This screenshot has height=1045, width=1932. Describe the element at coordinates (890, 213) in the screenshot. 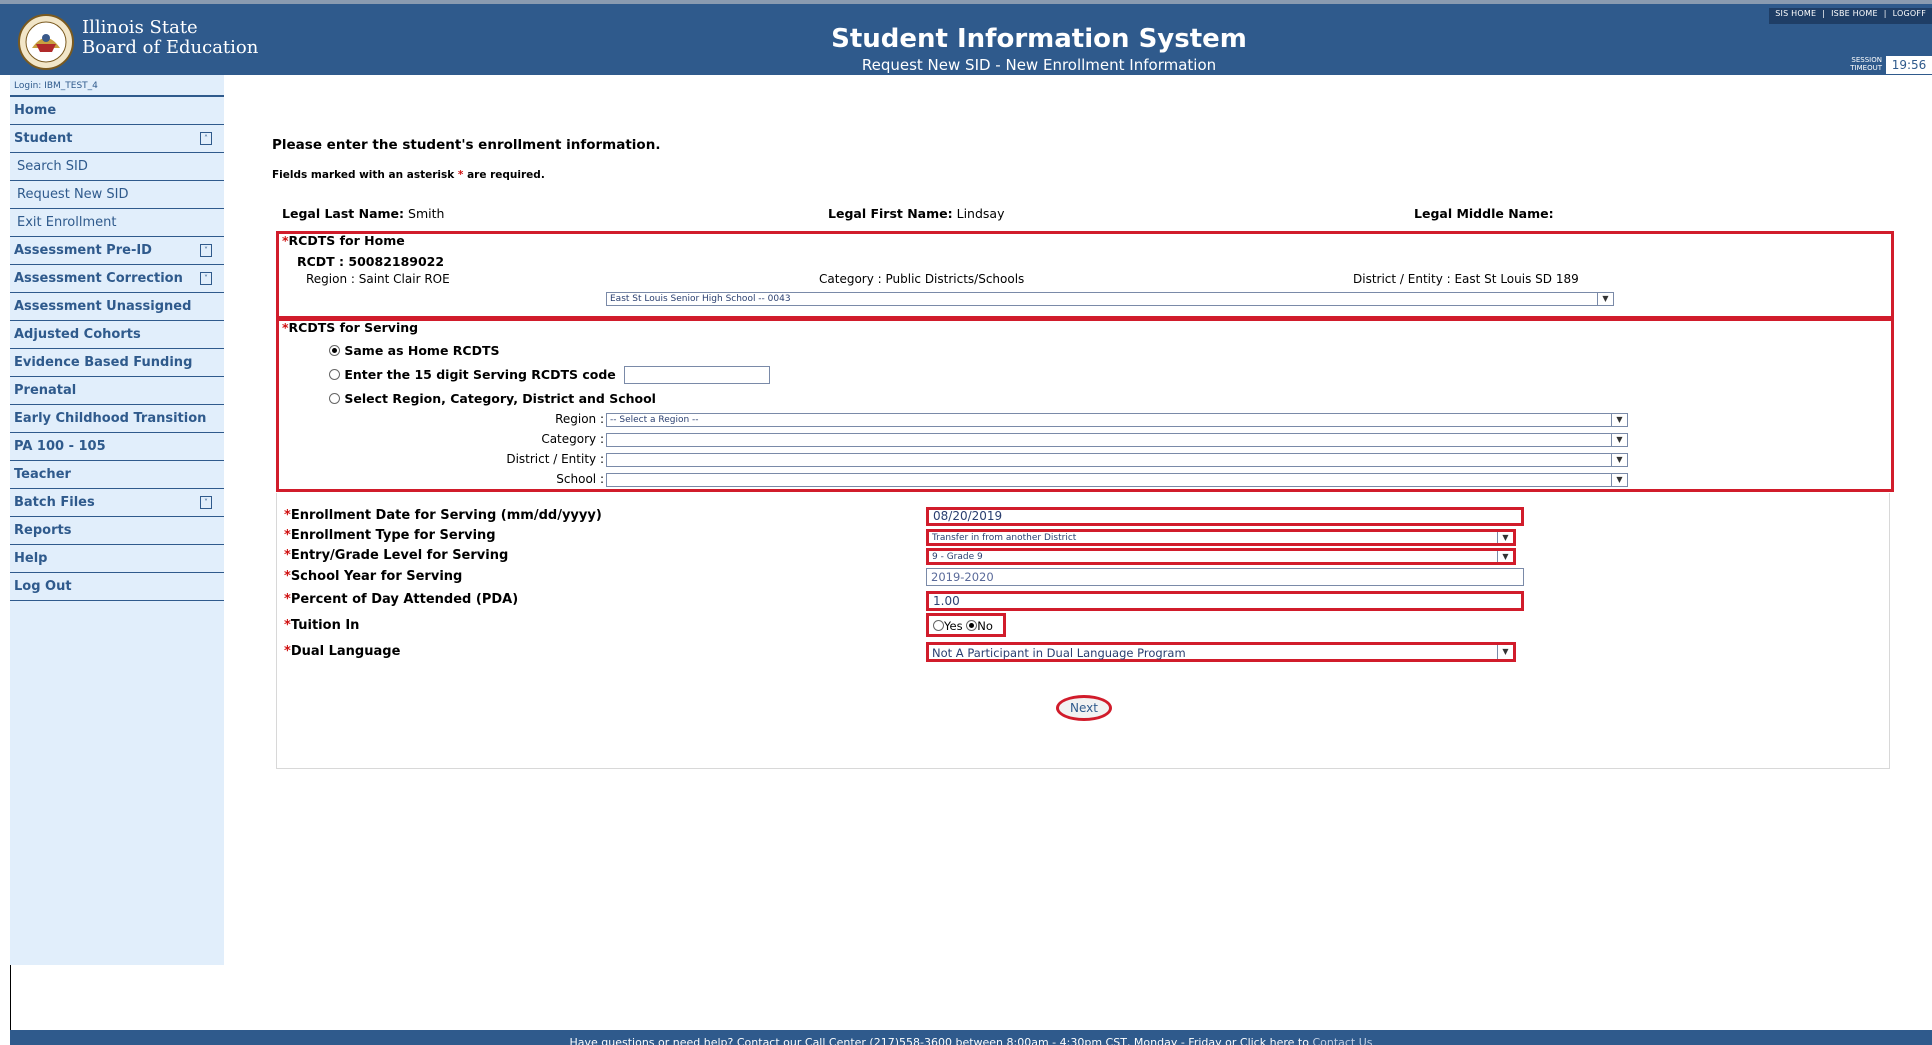

I see `legal-first-name-label: Legal First Name:` at that location.